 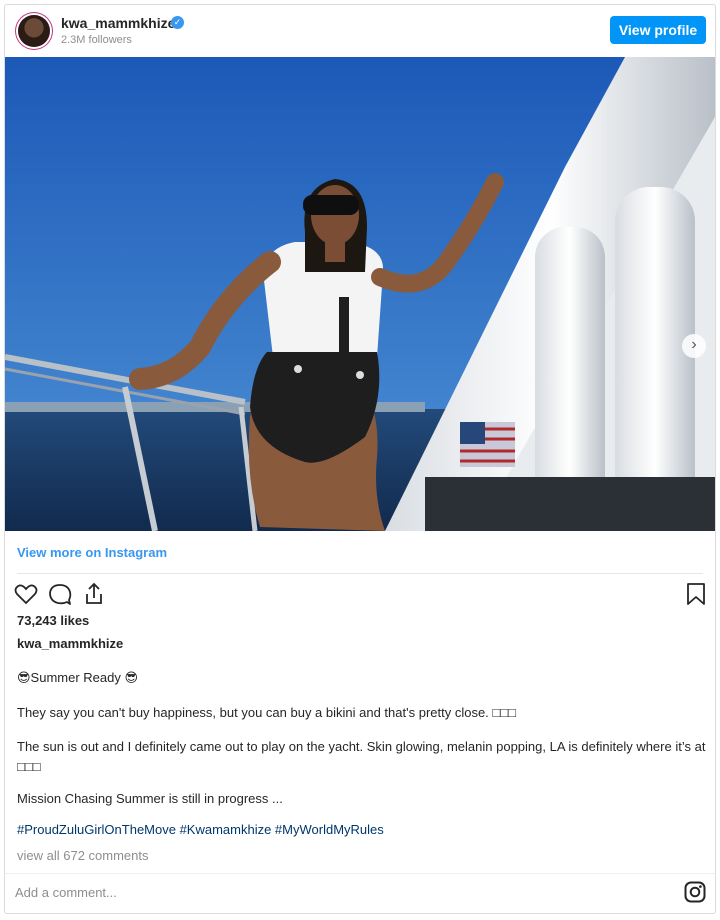 I want to click on view-comments-link: view all 672 comments, so click(x=83, y=855).